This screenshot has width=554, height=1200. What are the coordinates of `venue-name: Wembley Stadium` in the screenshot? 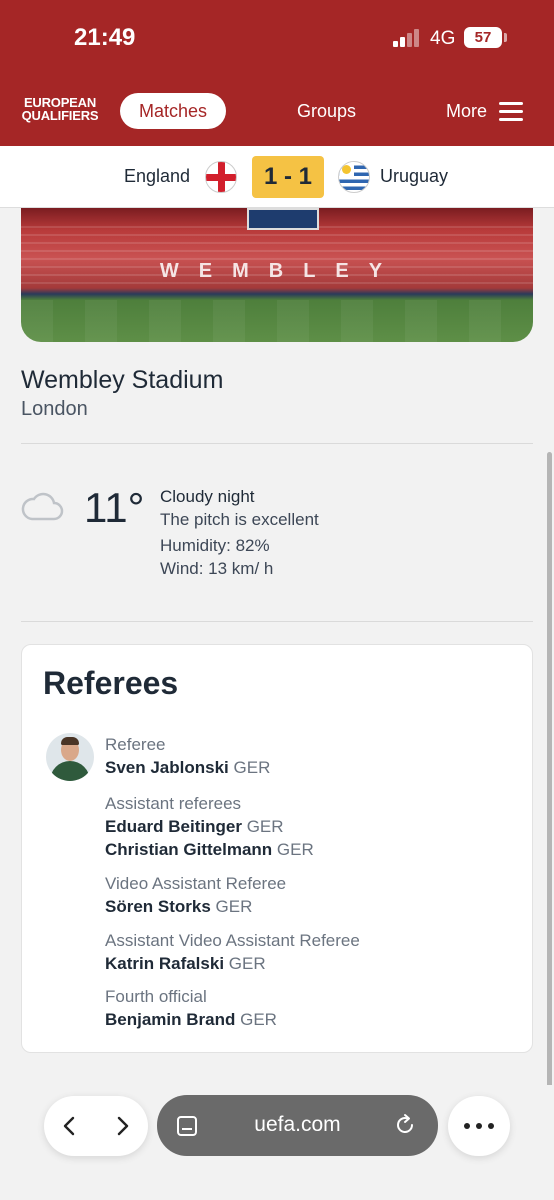 It's located at (122, 380).